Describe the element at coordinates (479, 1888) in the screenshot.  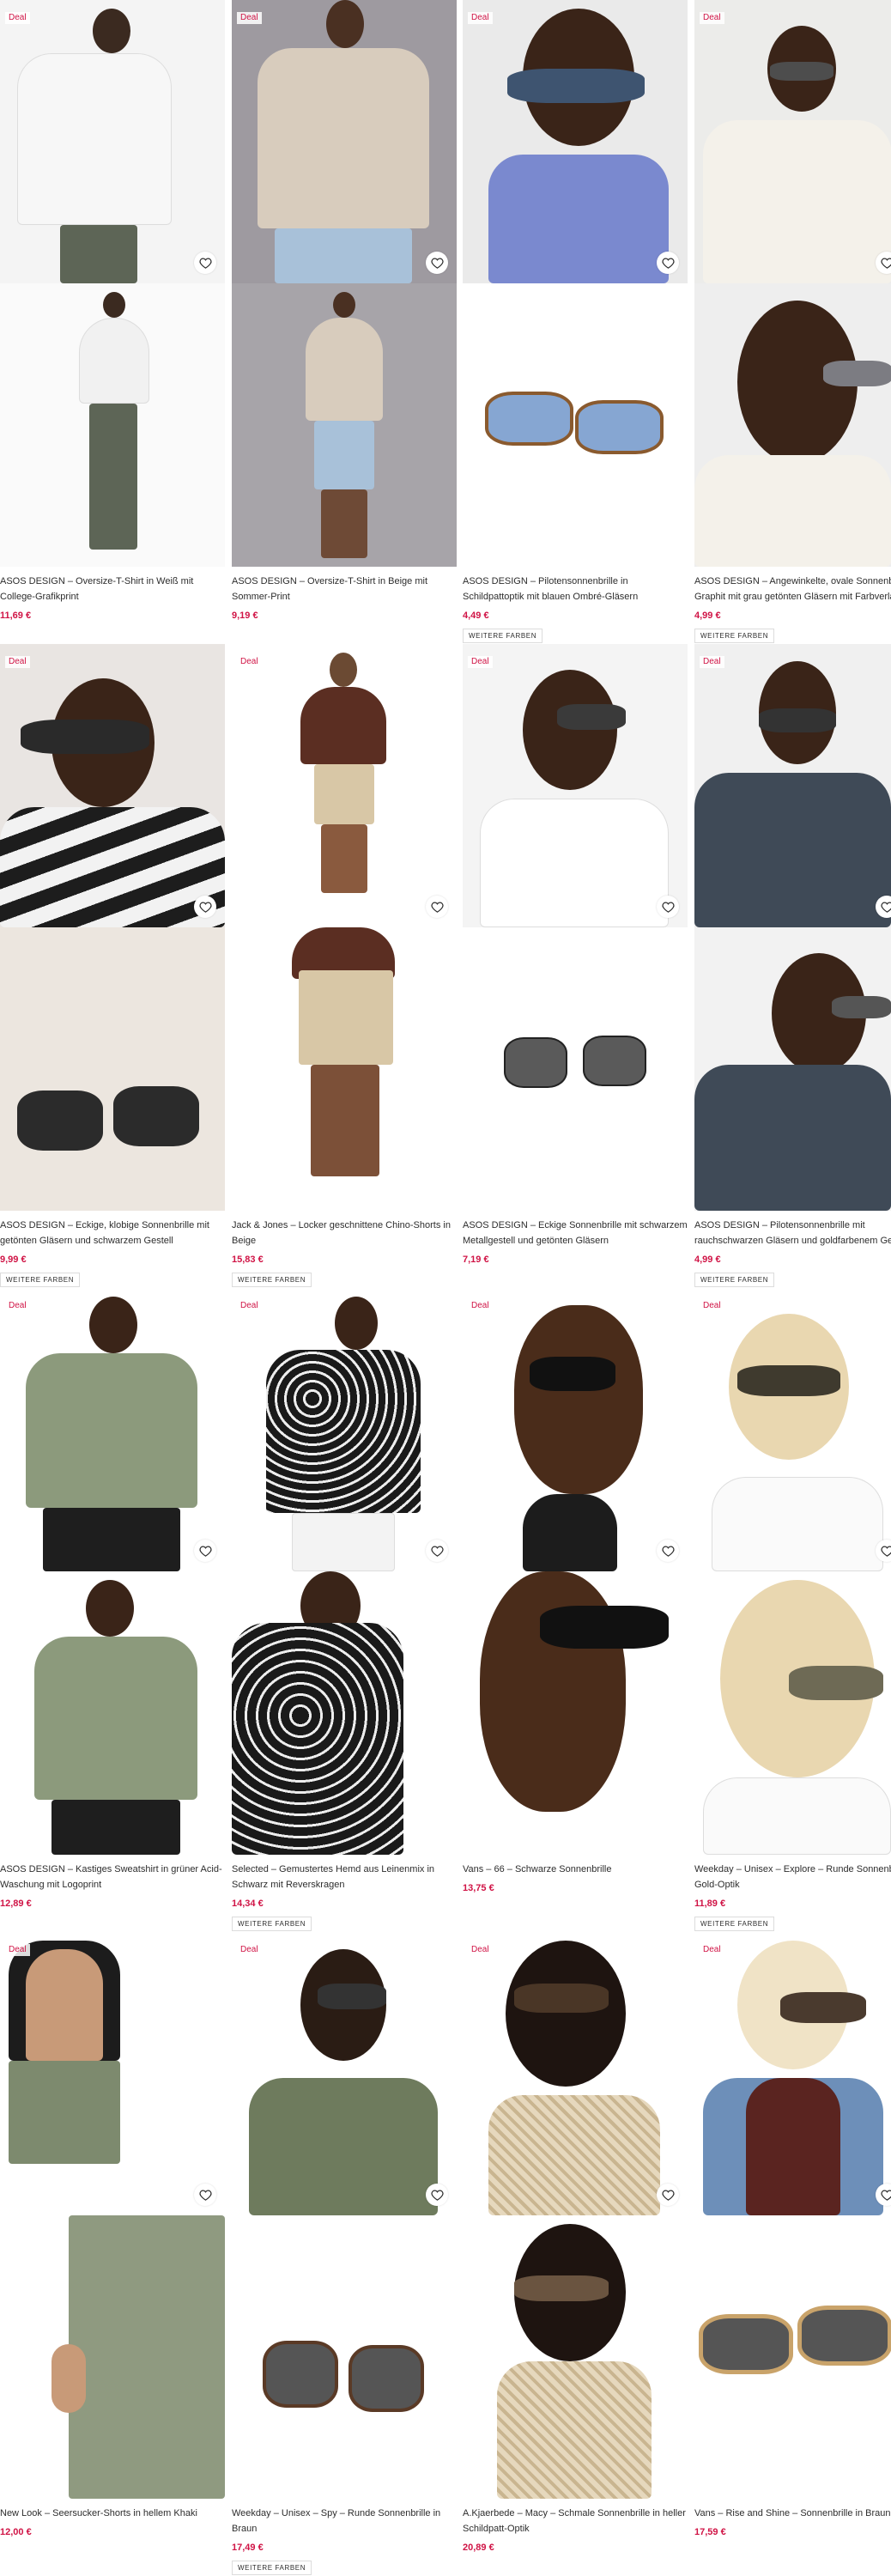
I see `product-price: 13,75 €` at that location.